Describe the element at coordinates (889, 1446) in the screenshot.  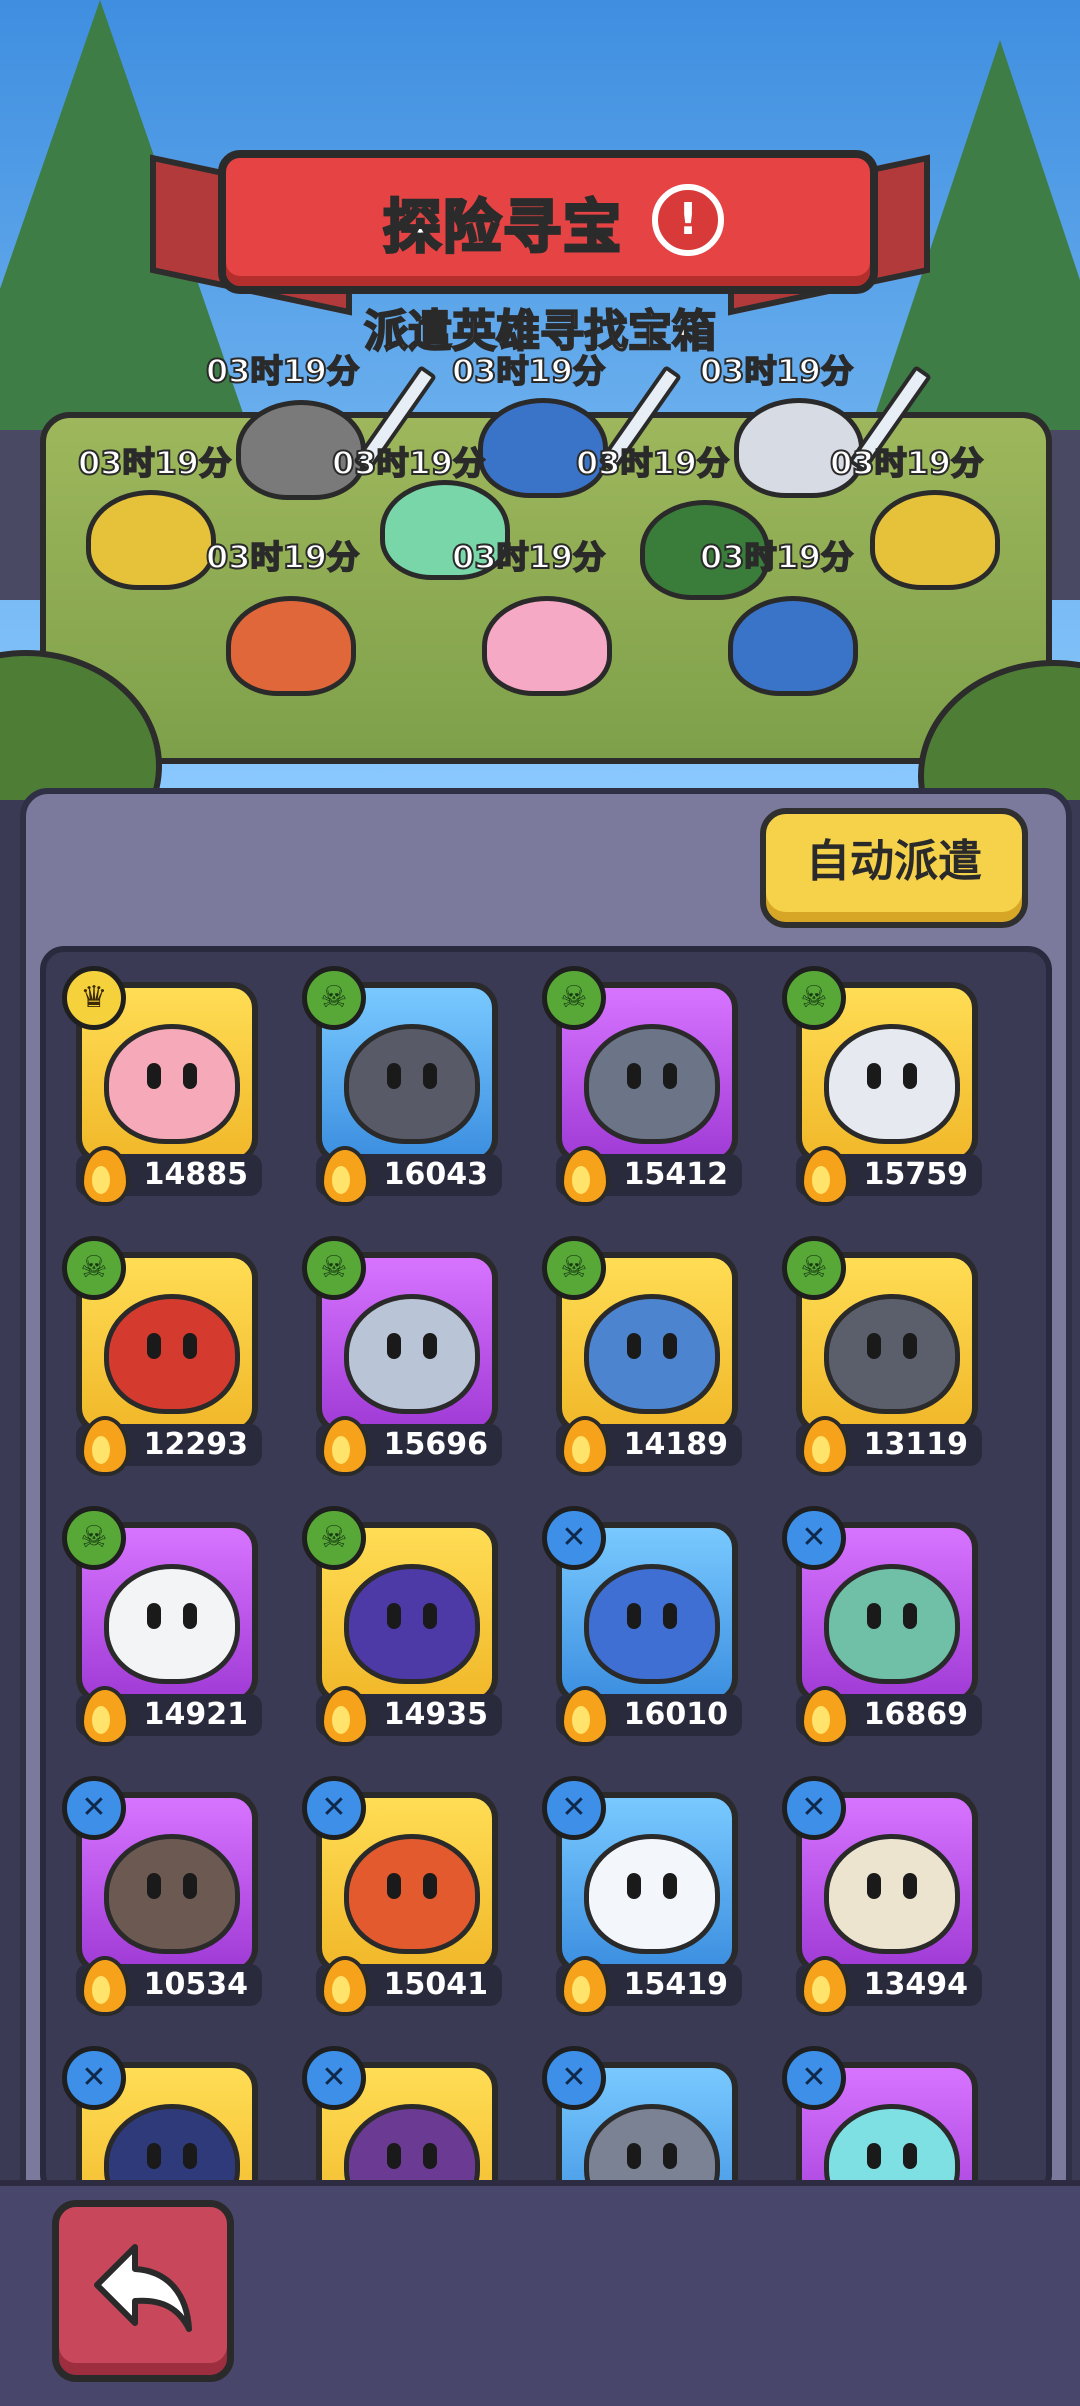
I see `power-bar: 13119` at that location.